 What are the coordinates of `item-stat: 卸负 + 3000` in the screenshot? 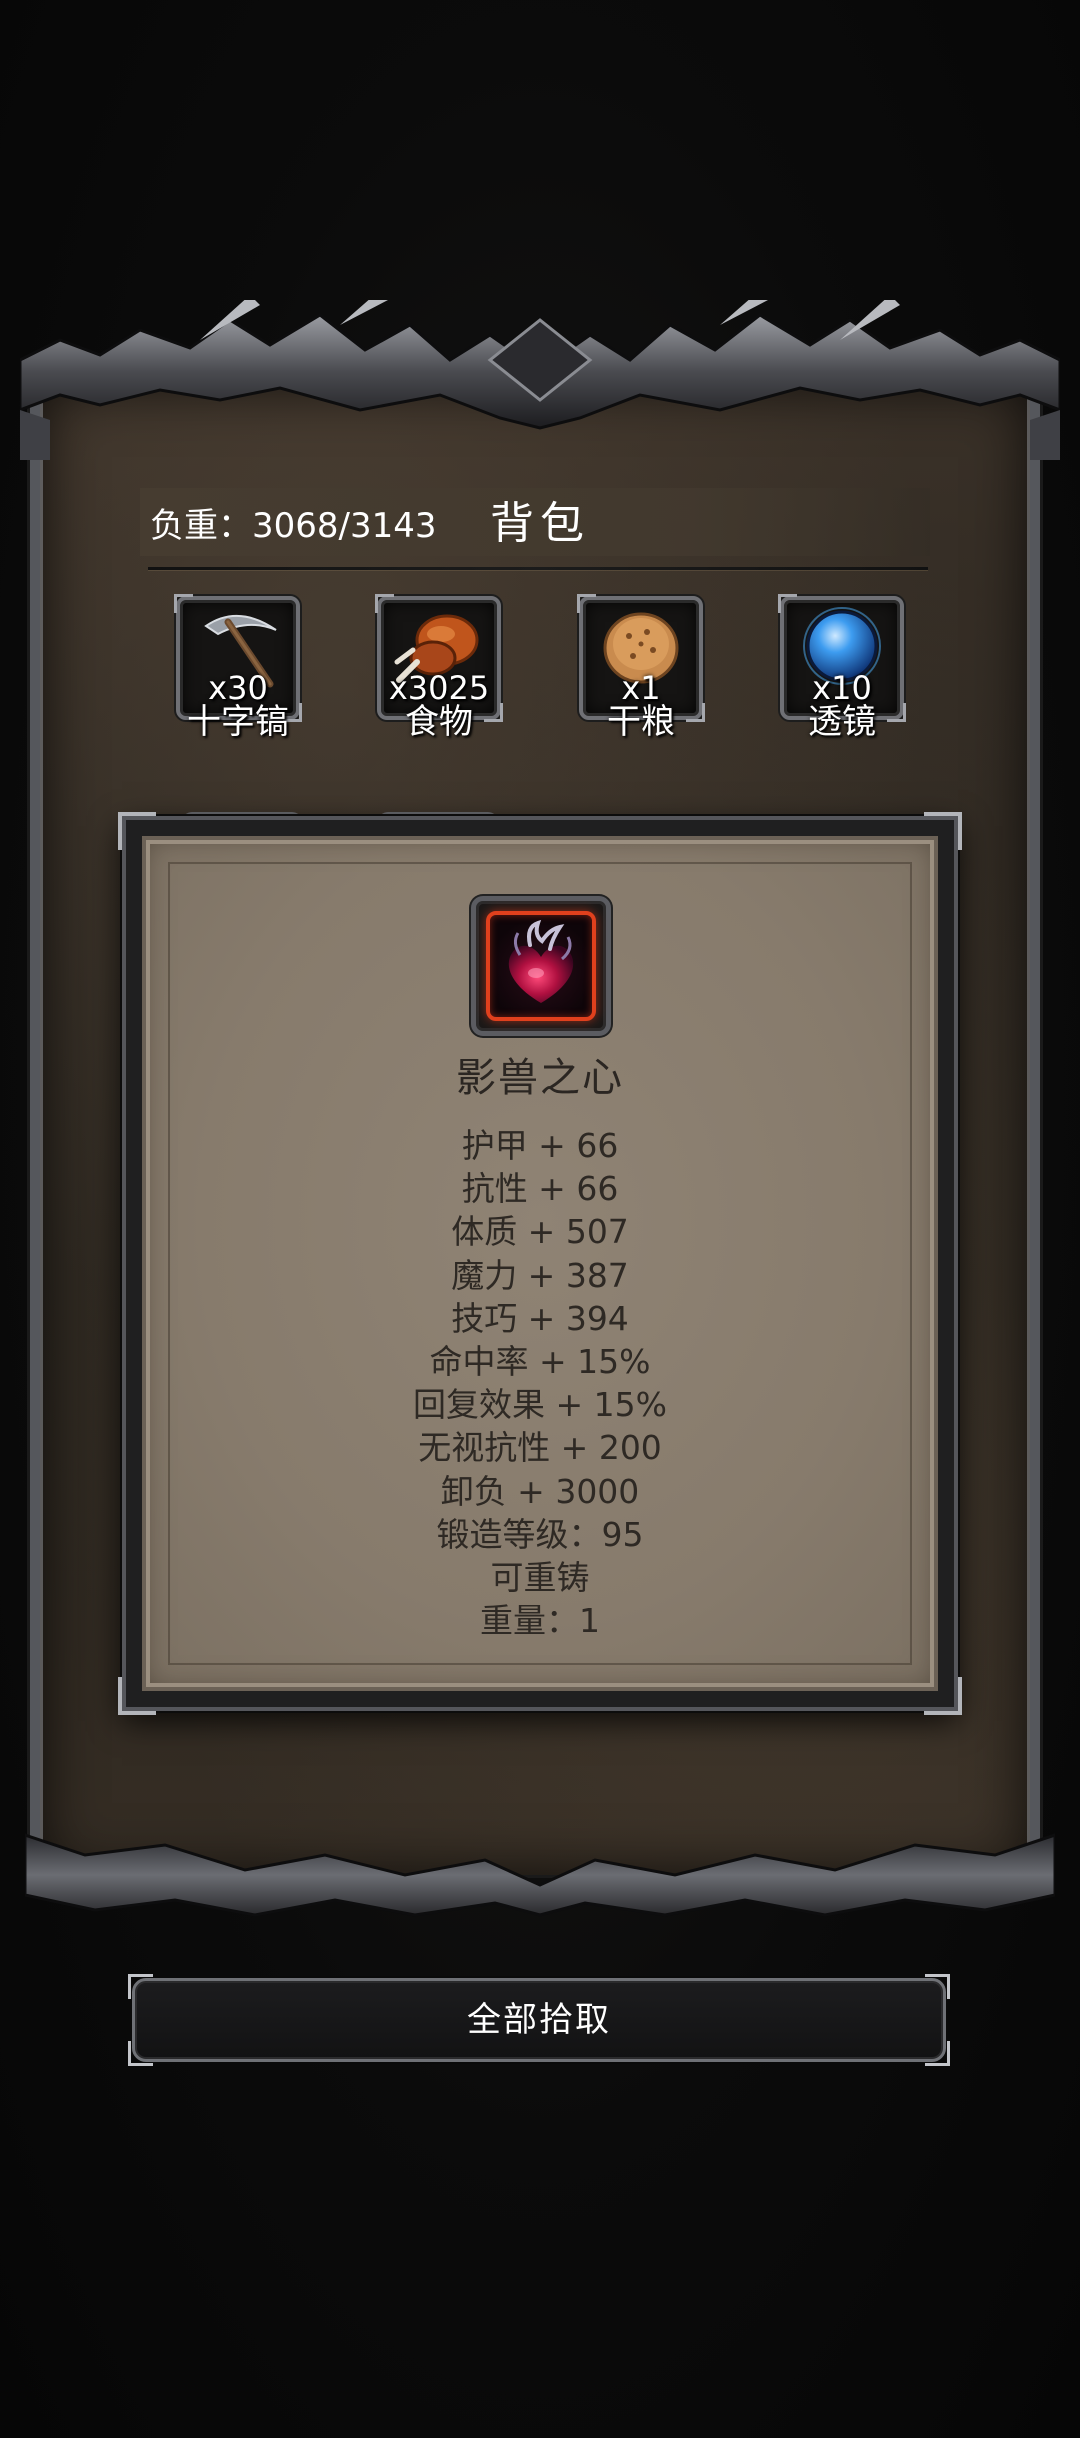 It's located at (540, 1491).